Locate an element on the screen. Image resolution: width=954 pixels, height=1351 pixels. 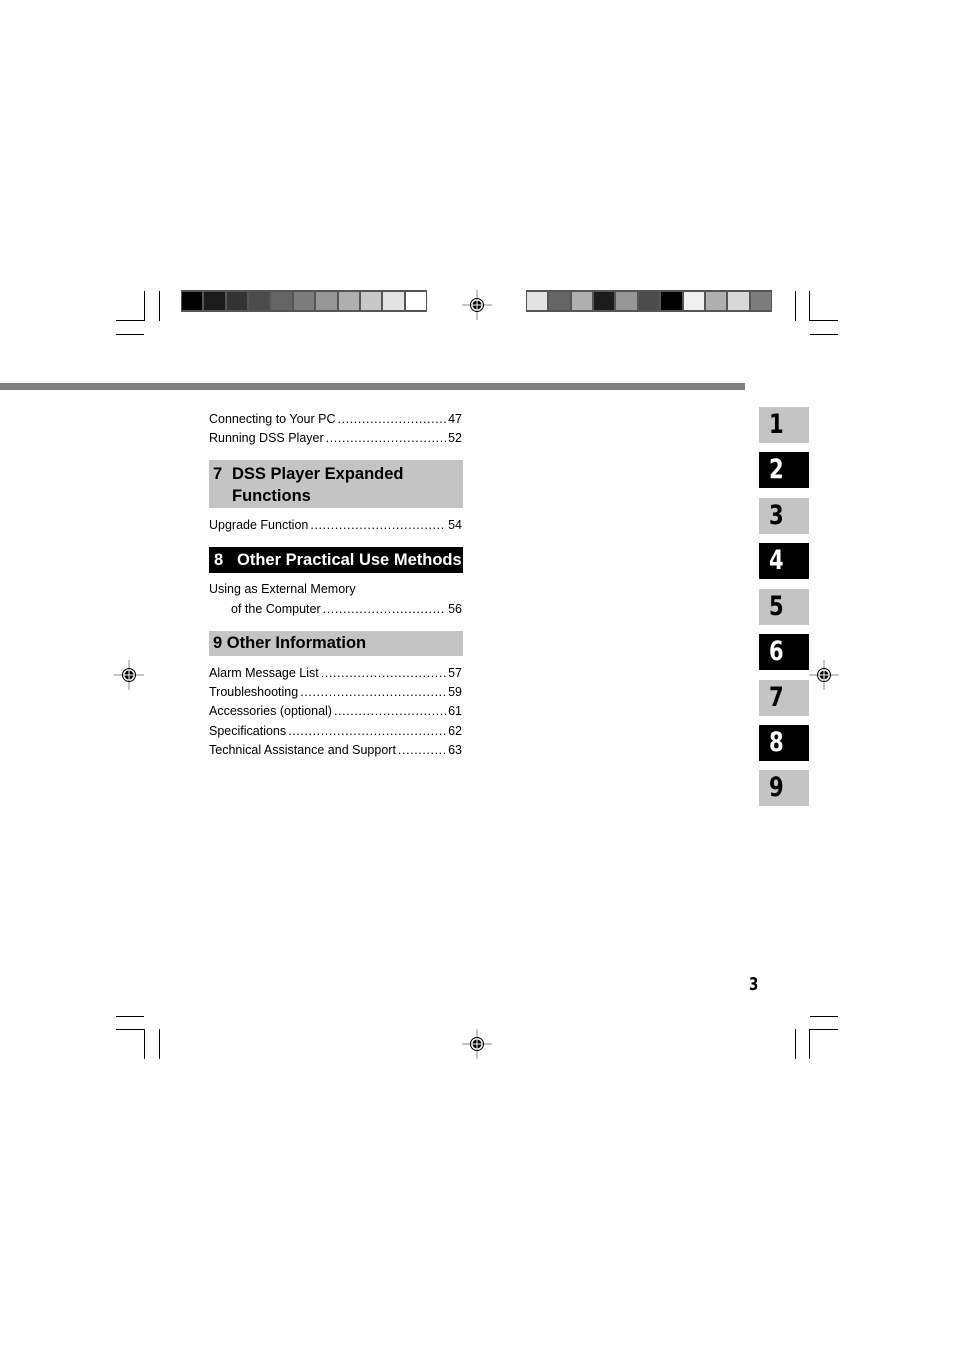
toc-entry: Accessories (optional) 61 is located at coordinates (335, 711).